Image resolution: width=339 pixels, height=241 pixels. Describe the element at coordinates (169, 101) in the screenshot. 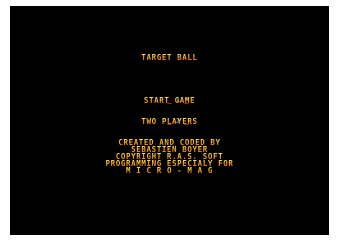

I see `menu-option-start-game: START GAME` at that location.